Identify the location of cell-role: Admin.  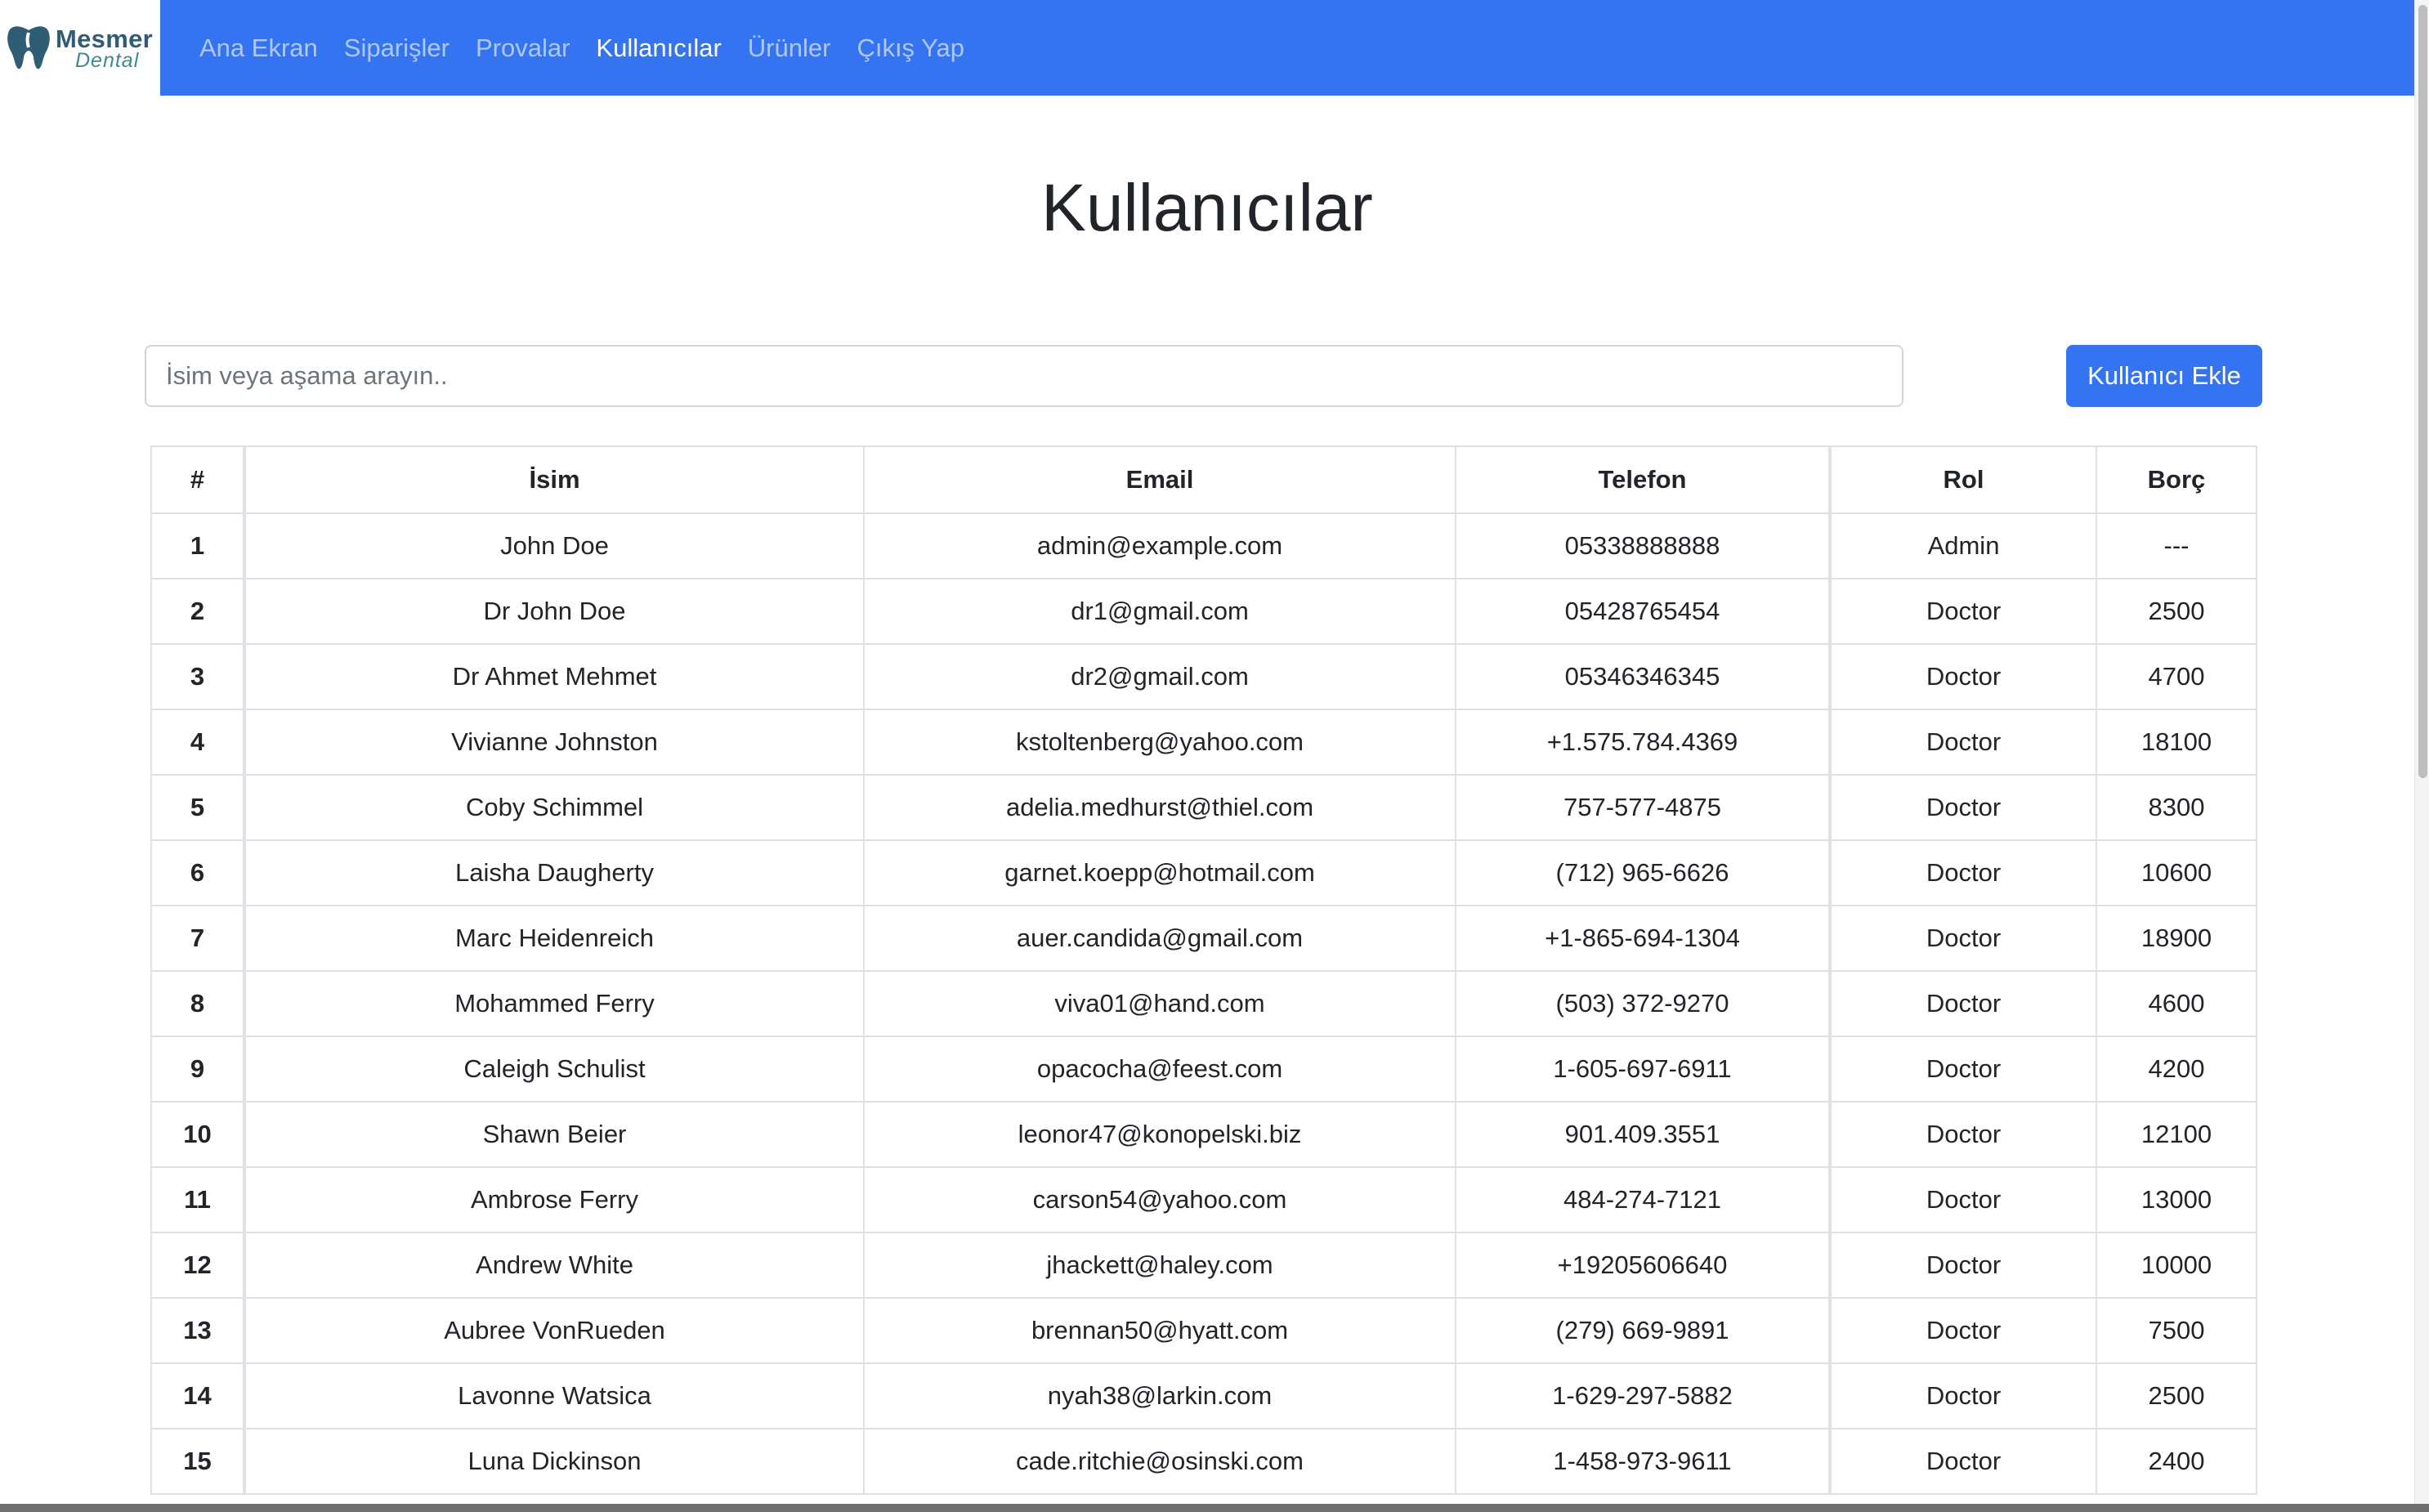
(1963, 545).